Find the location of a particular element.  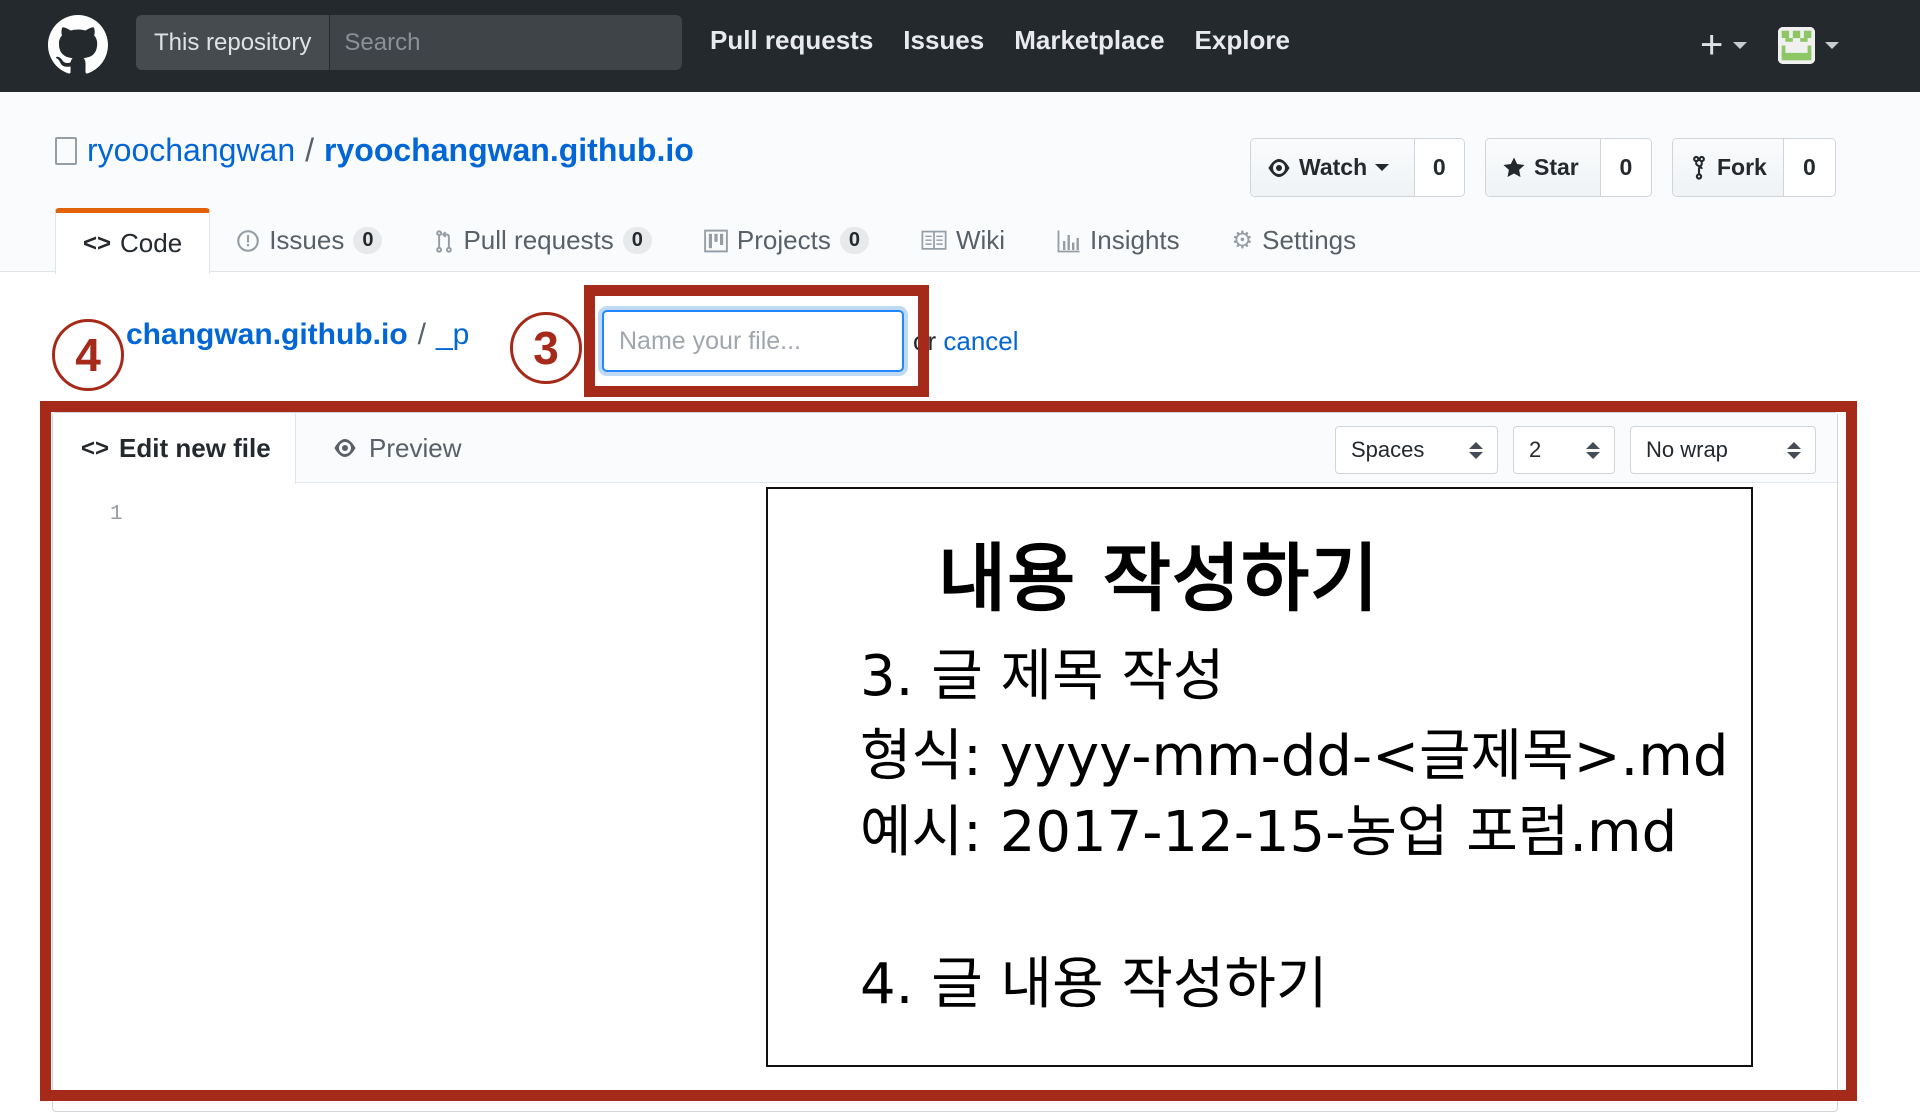

pull-requests-counter: 0 is located at coordinates (637, 240).